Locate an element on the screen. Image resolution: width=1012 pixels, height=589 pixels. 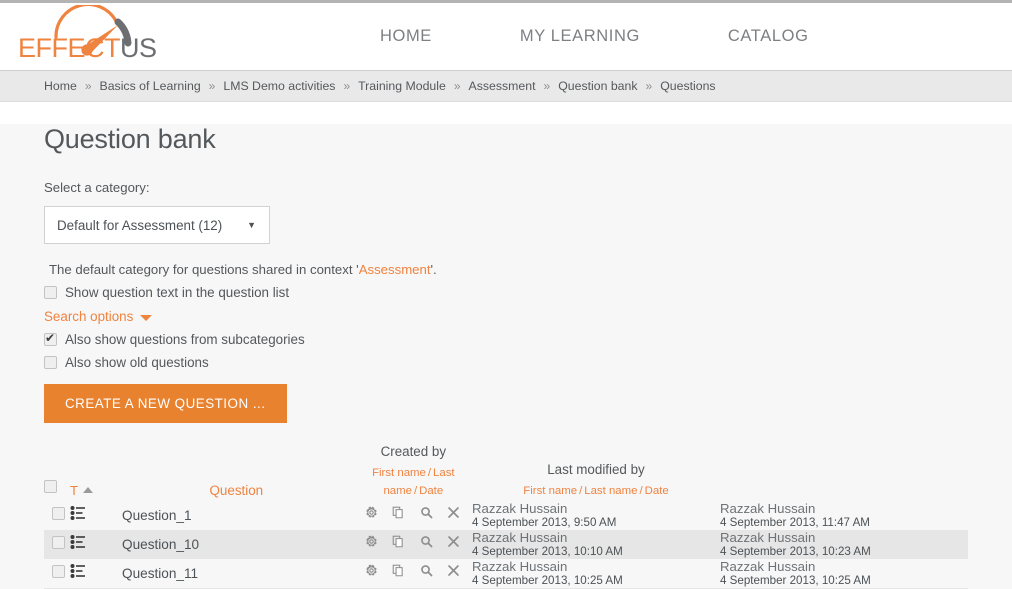
modified-by-date: 4 September 2013, 11:47 AM is located at coordinates (795, 522).